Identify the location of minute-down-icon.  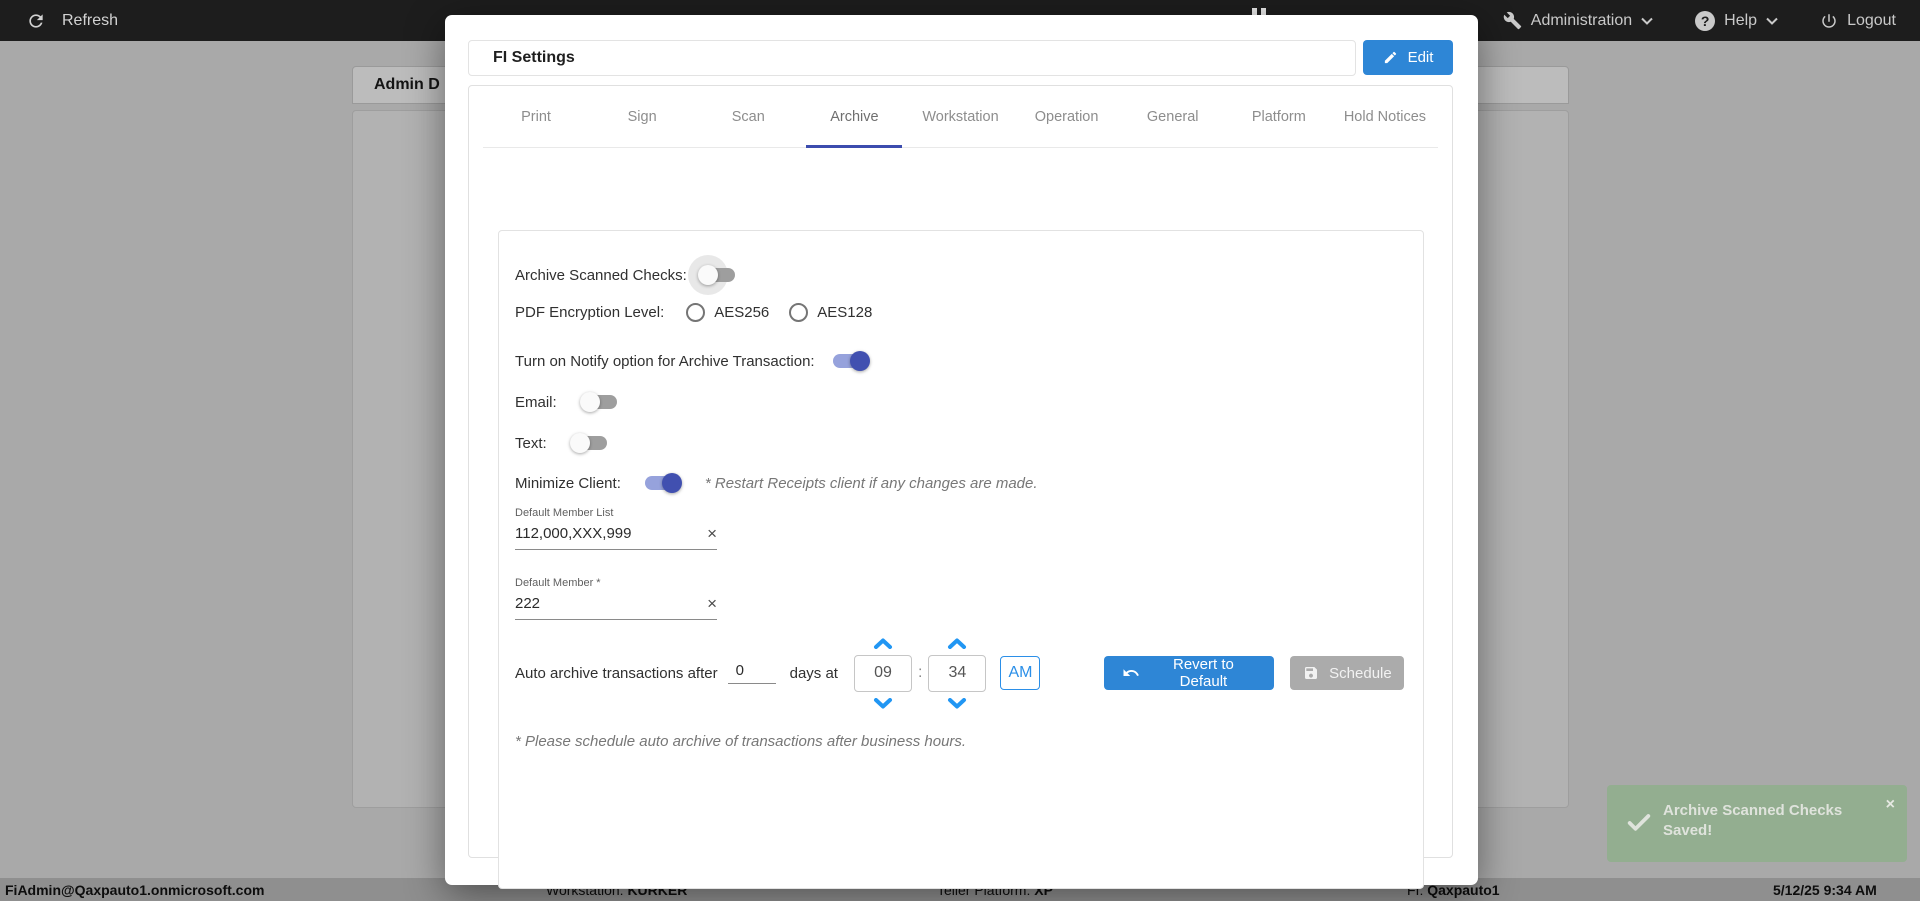
(957, 703).